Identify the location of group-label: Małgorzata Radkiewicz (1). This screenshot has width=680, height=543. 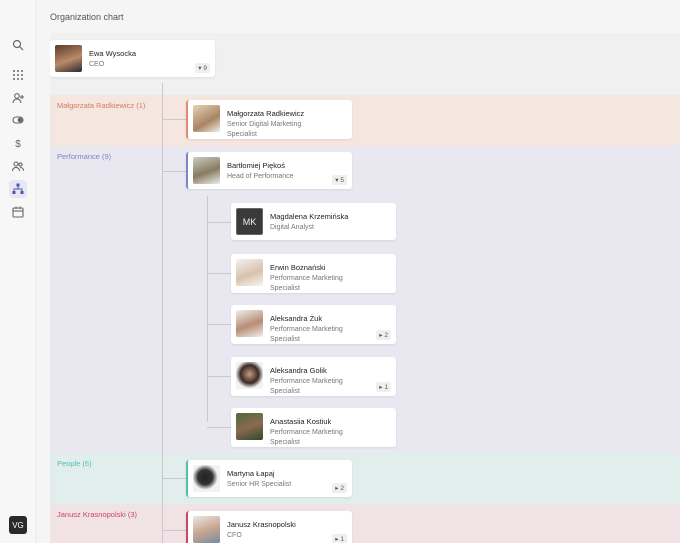
(101, 105).